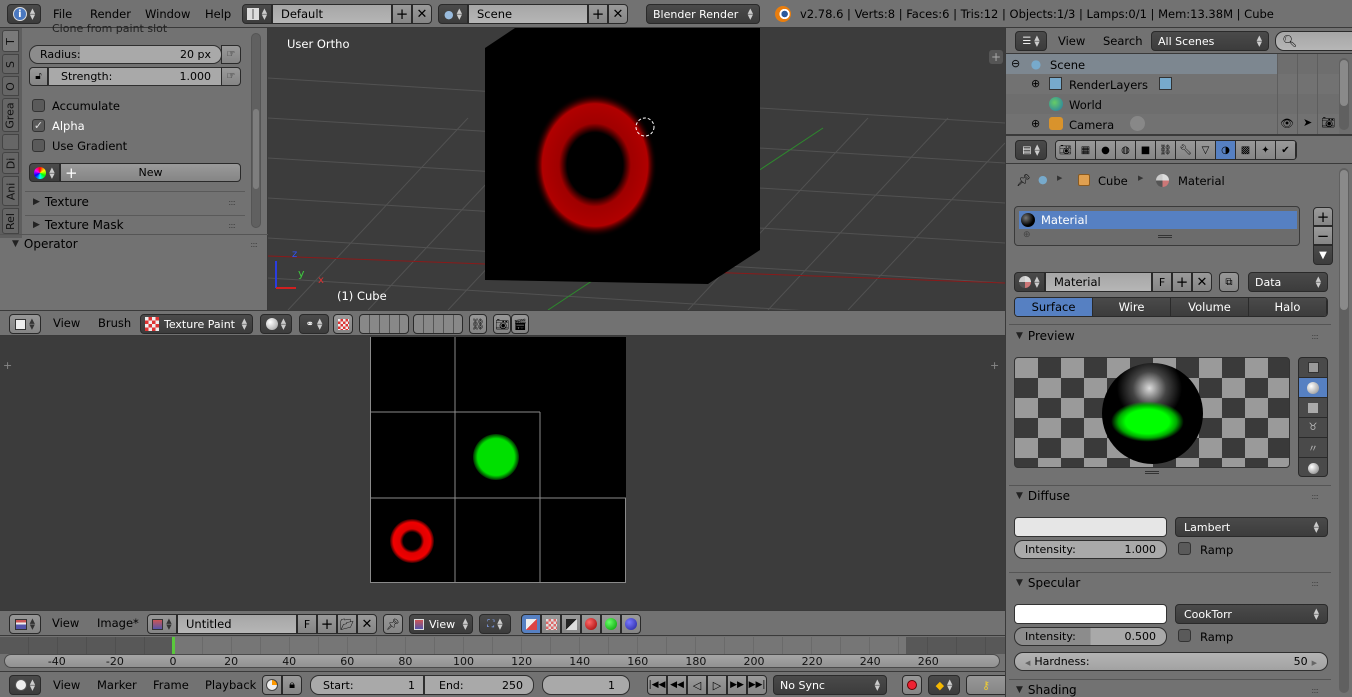 This screenshot has width=1352, height=697. I want to click on list-resize-handle, so click(1165, 236).